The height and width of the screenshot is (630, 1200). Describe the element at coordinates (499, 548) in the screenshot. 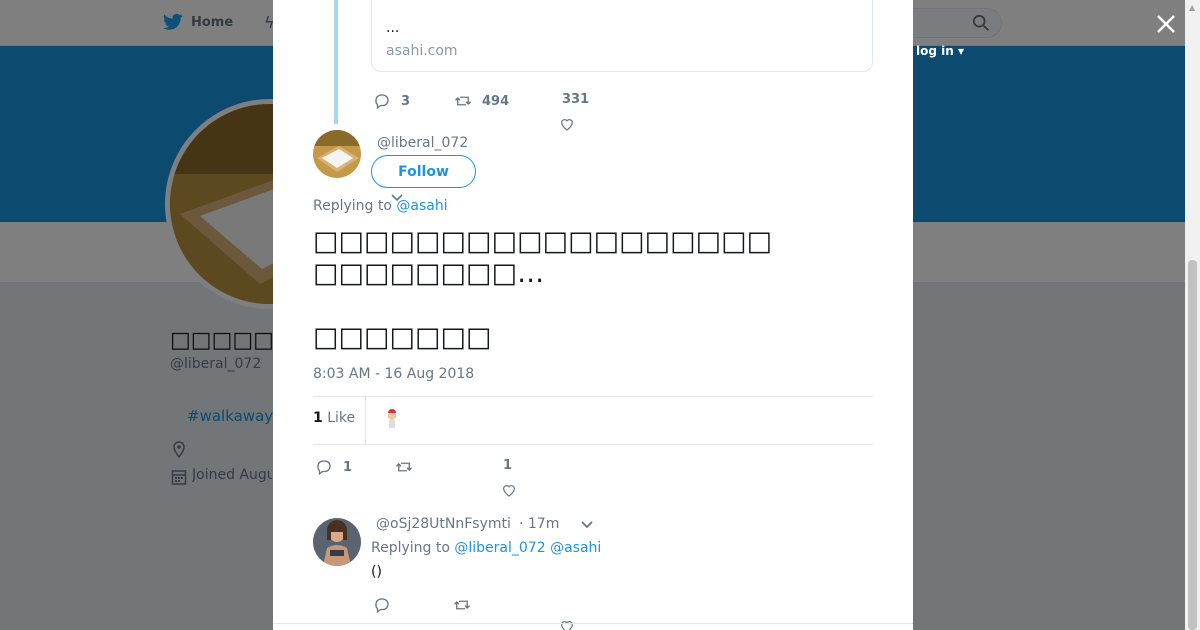

I see `mention-link: @liberal_072` at that location.